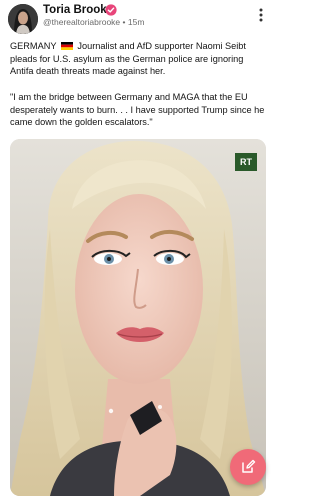 The image size is (320, 500). I want to click on author-avatar, so click(23, 19).